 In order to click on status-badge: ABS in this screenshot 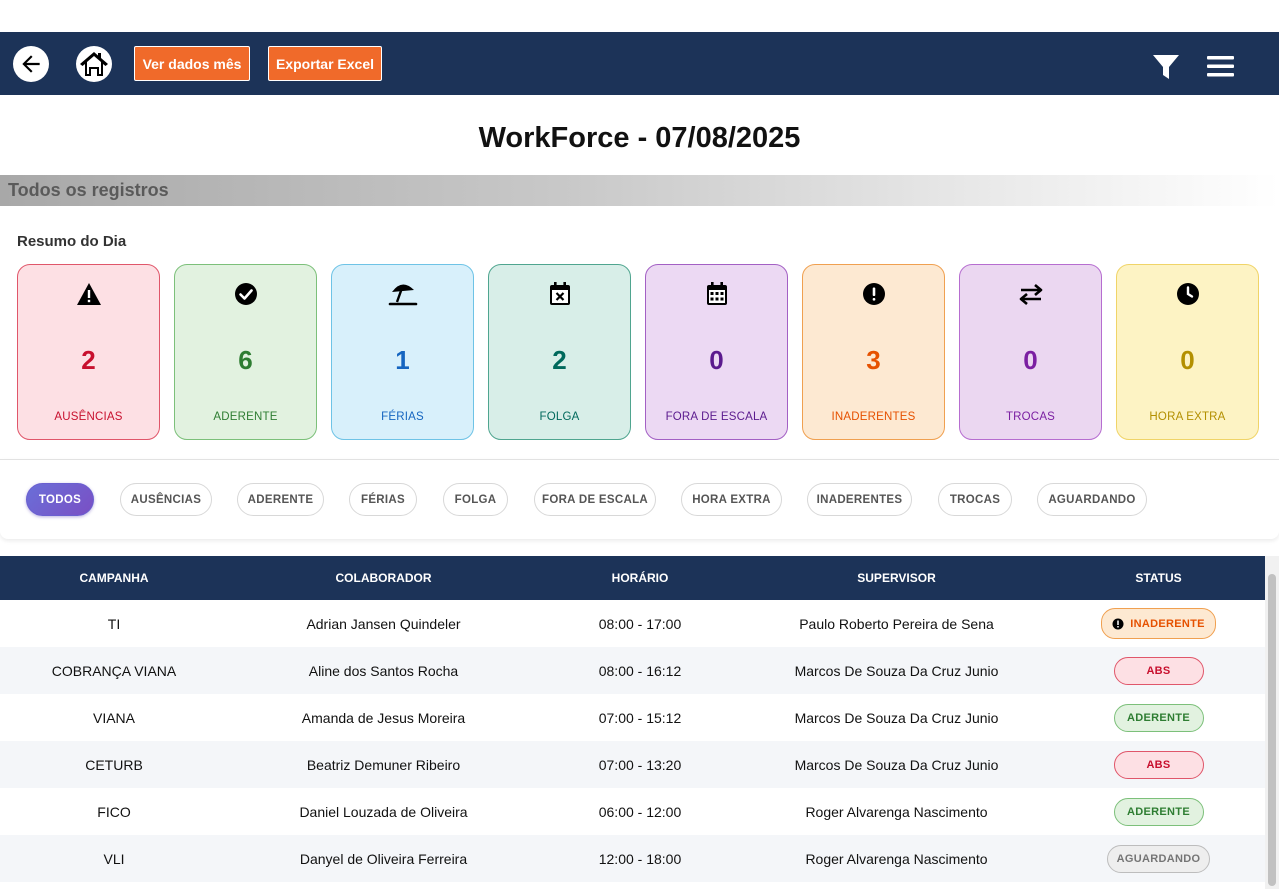, I will do `click(1158, 670)`.